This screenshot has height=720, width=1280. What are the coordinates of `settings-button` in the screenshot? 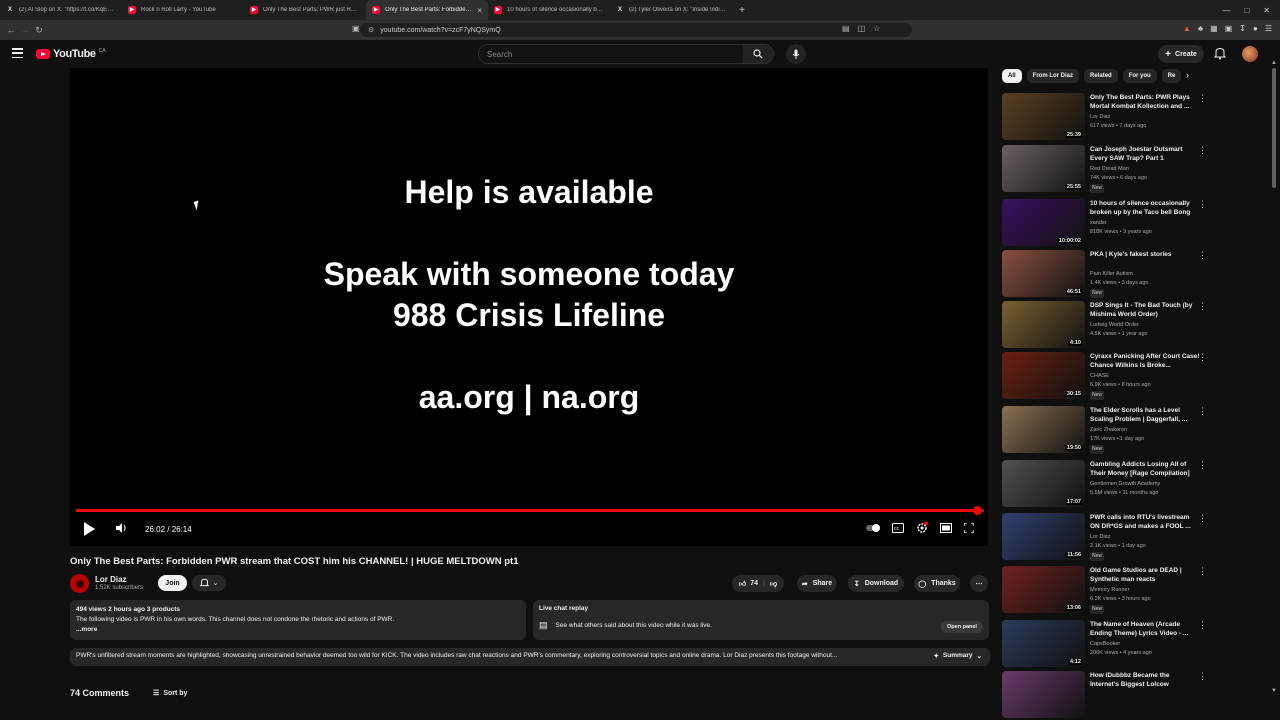 It's located at (922, 529).